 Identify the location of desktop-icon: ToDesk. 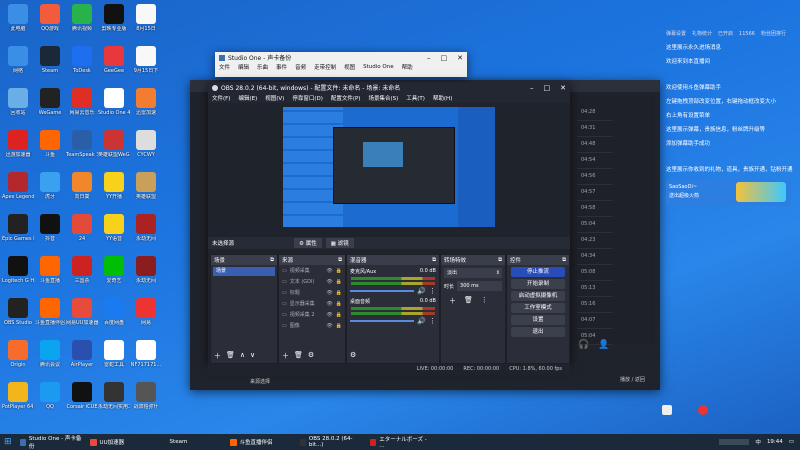
(82, 60).